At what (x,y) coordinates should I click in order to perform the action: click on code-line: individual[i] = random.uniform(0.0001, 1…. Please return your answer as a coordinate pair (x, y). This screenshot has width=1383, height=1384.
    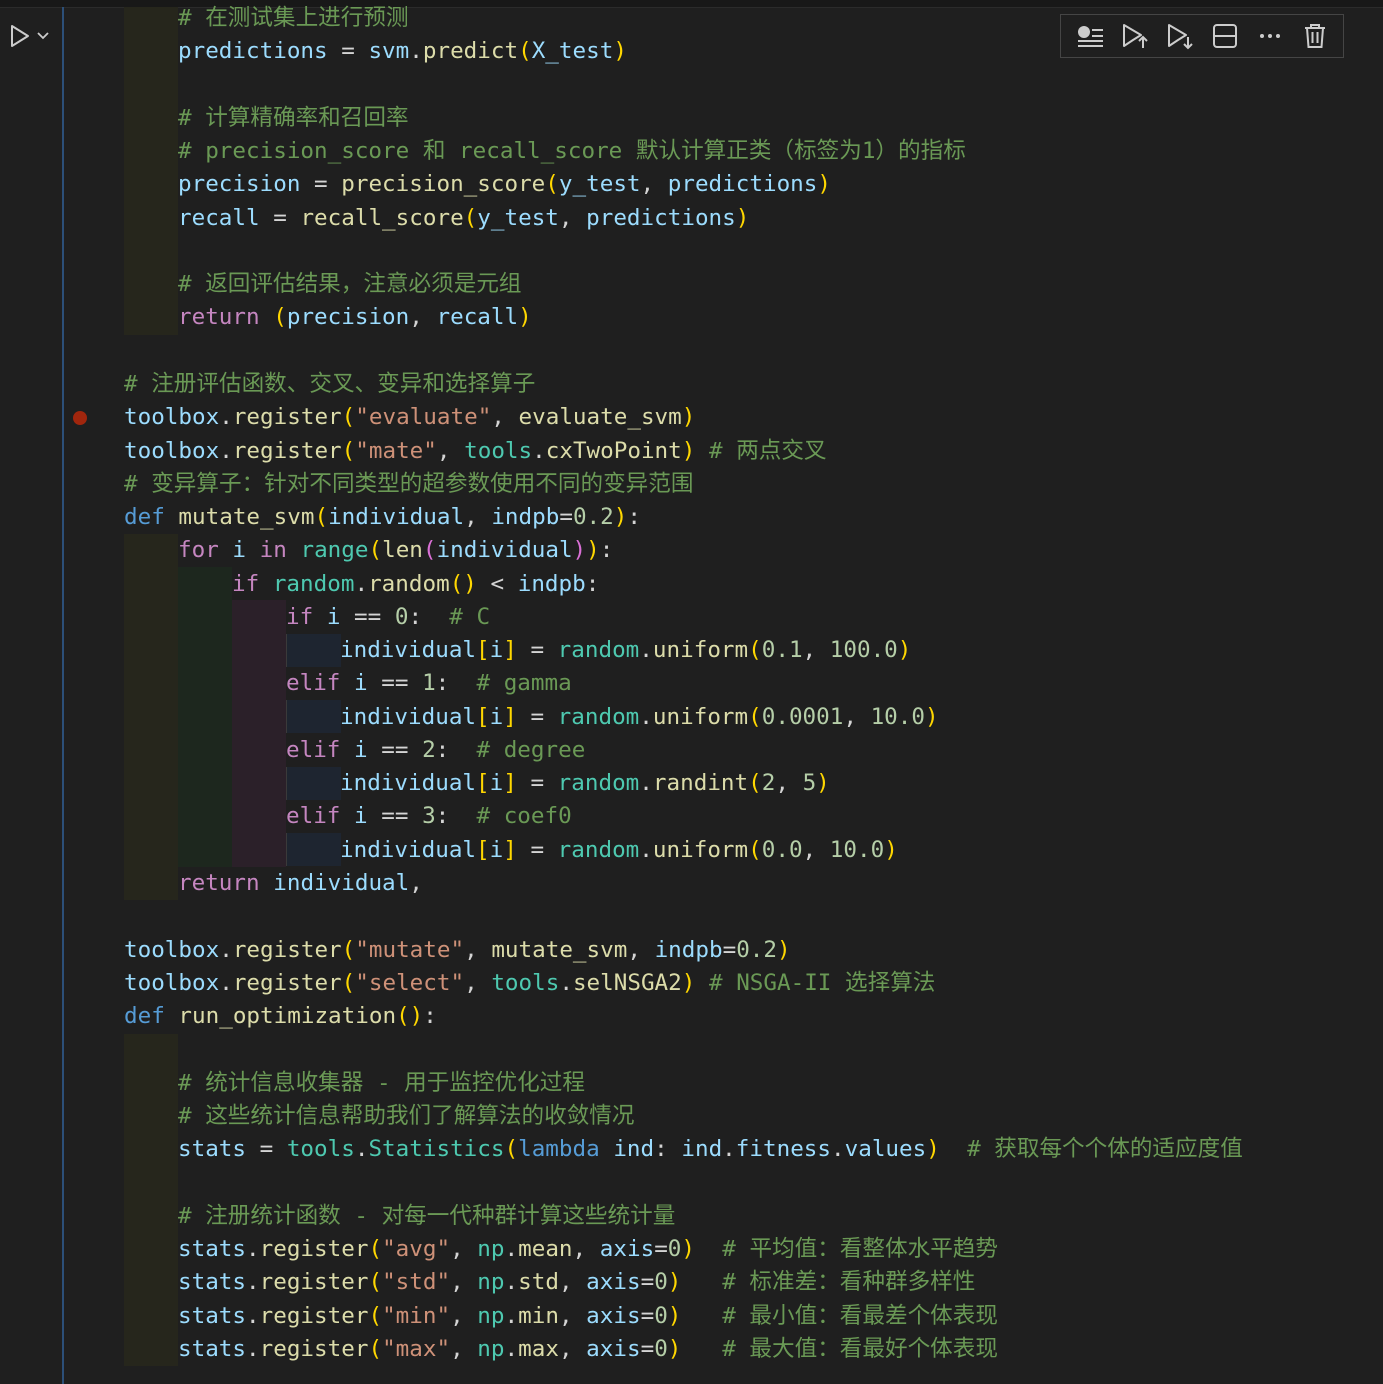
    Looking at the image, I should click on (639, 717).